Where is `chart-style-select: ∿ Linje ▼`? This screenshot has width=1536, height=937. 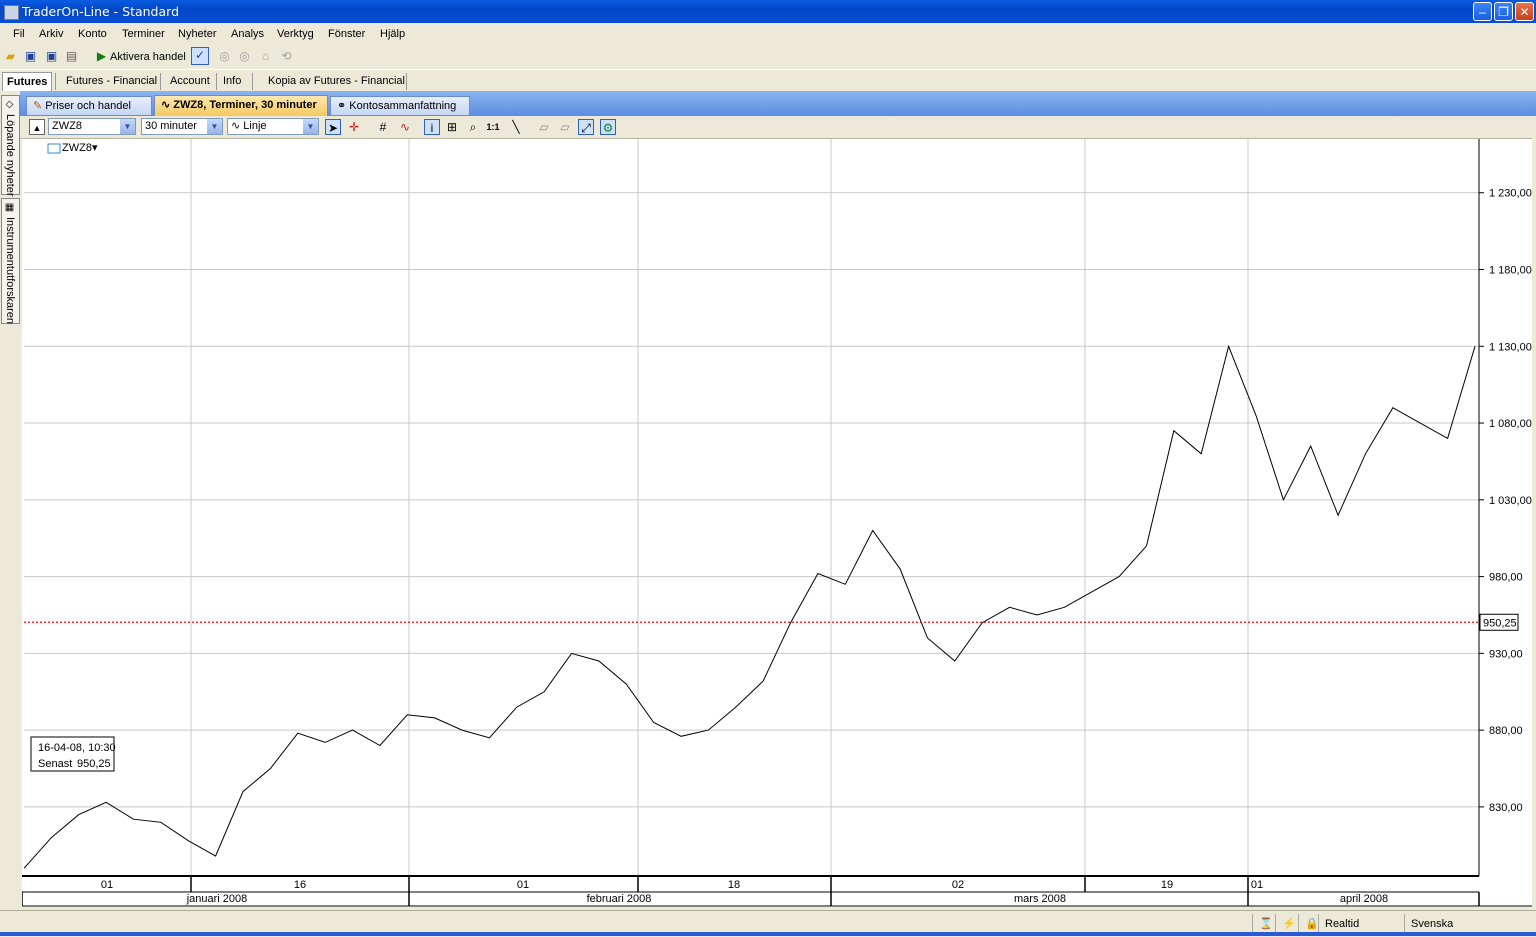 chart-style-select: ∿ Linje ▼ is located at coordinates (273, 126).